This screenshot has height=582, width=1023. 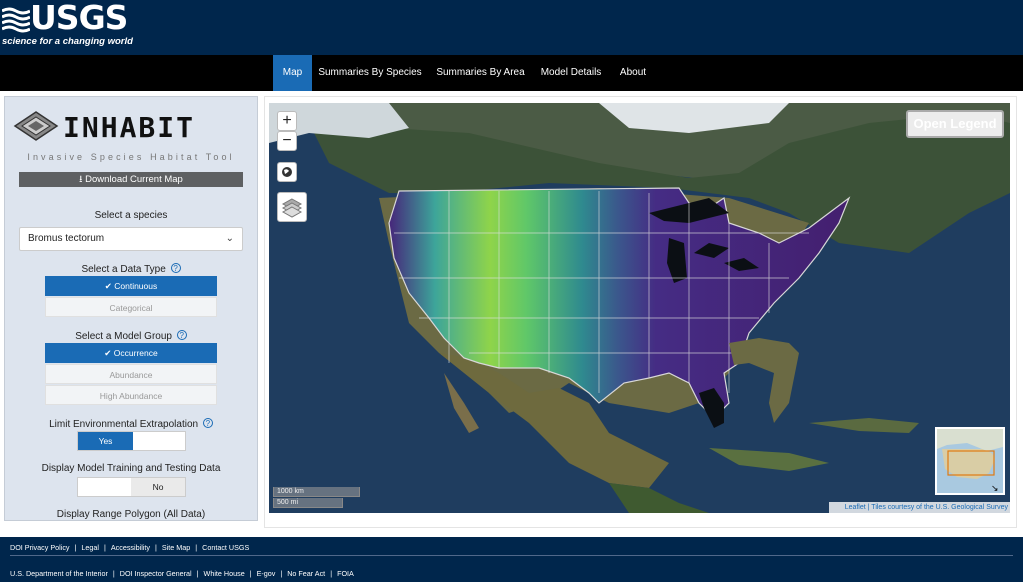 I want to click on nav-model-details: Model Details, so click(x=571, y=73).